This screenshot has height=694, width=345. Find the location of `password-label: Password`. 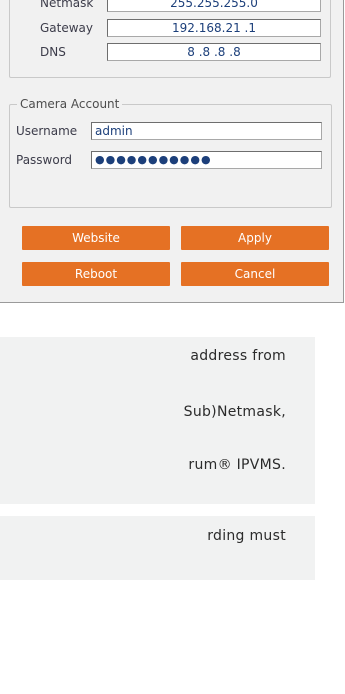

password-label: Password is located at coordinates (44, 160).